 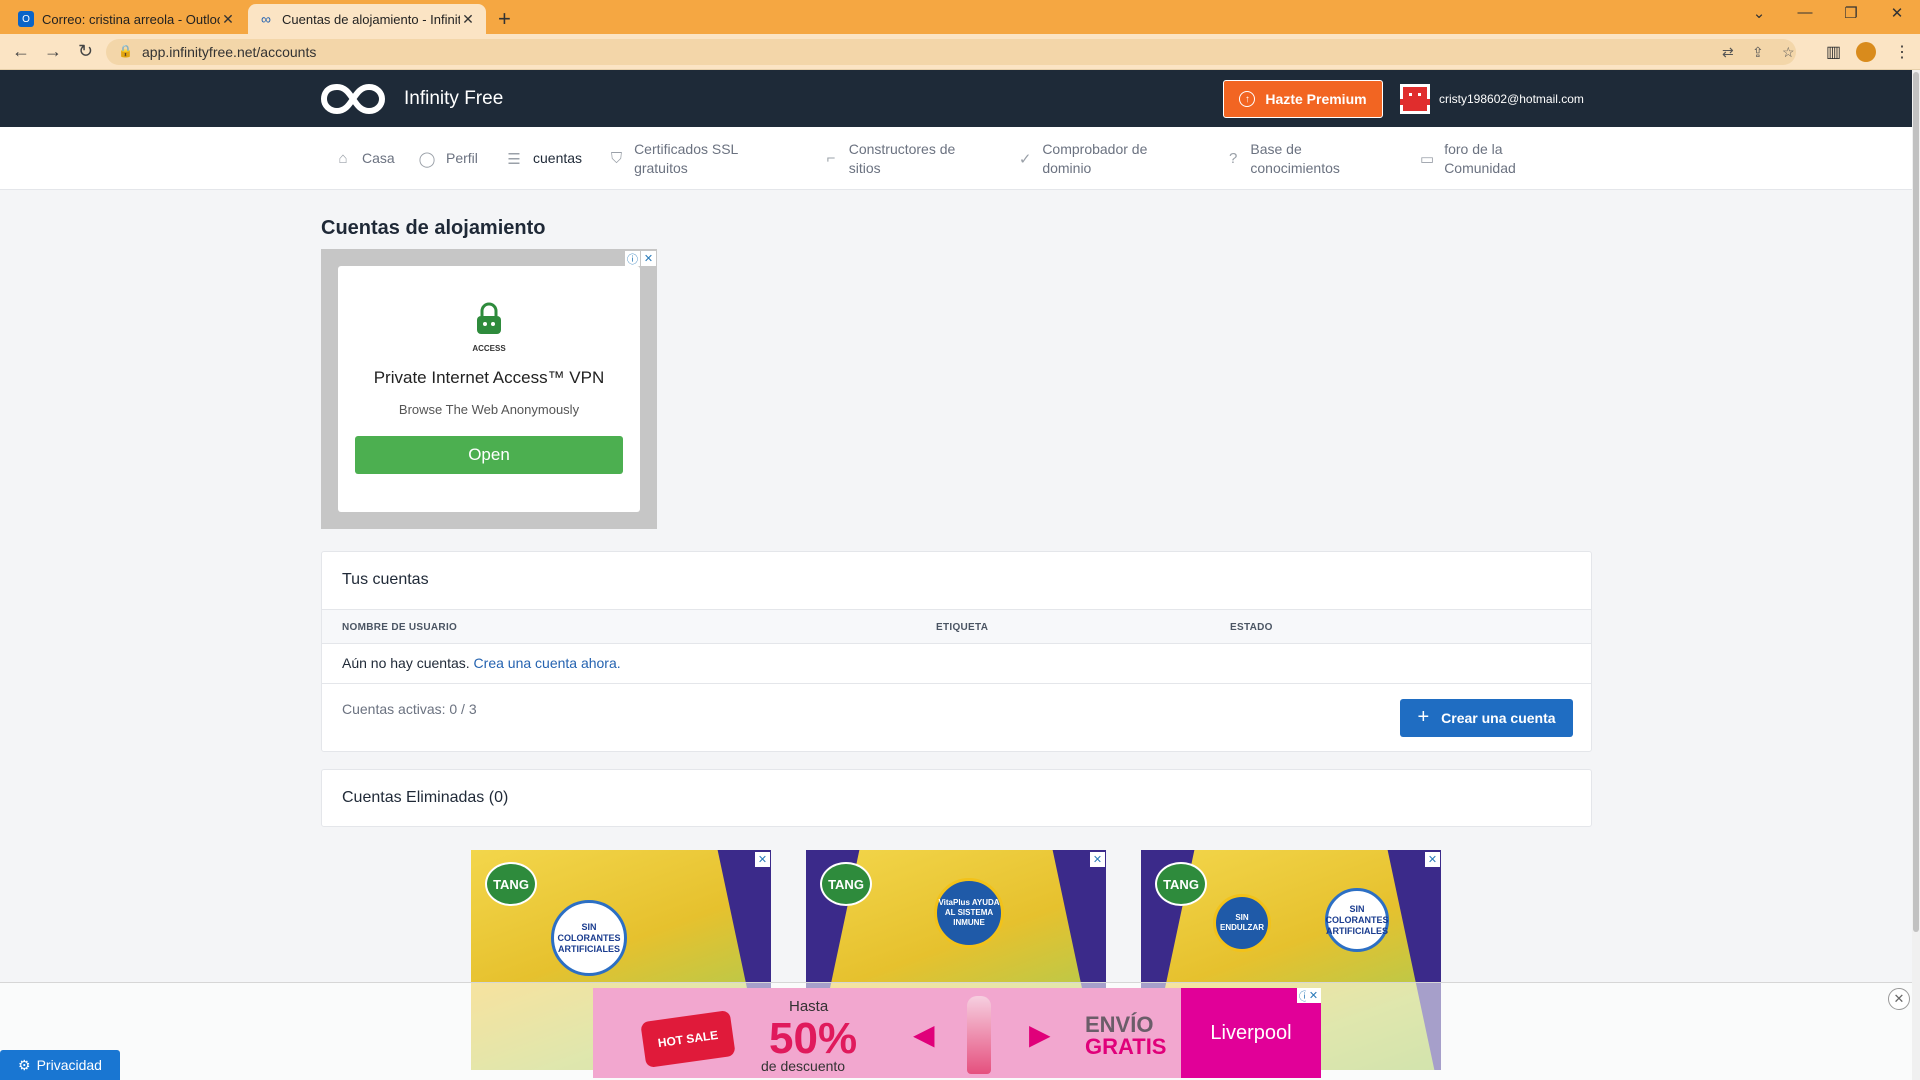 I want to click on nav-item-base-conocimientos: ? Base de conocimientos, so click(x=1296, y=158).